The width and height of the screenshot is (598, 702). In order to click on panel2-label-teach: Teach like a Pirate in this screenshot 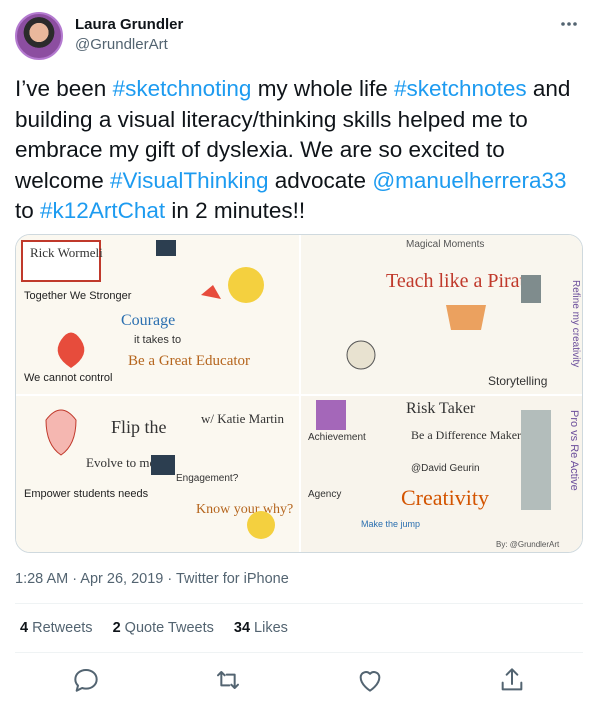, I will do `click(460, 281)`.